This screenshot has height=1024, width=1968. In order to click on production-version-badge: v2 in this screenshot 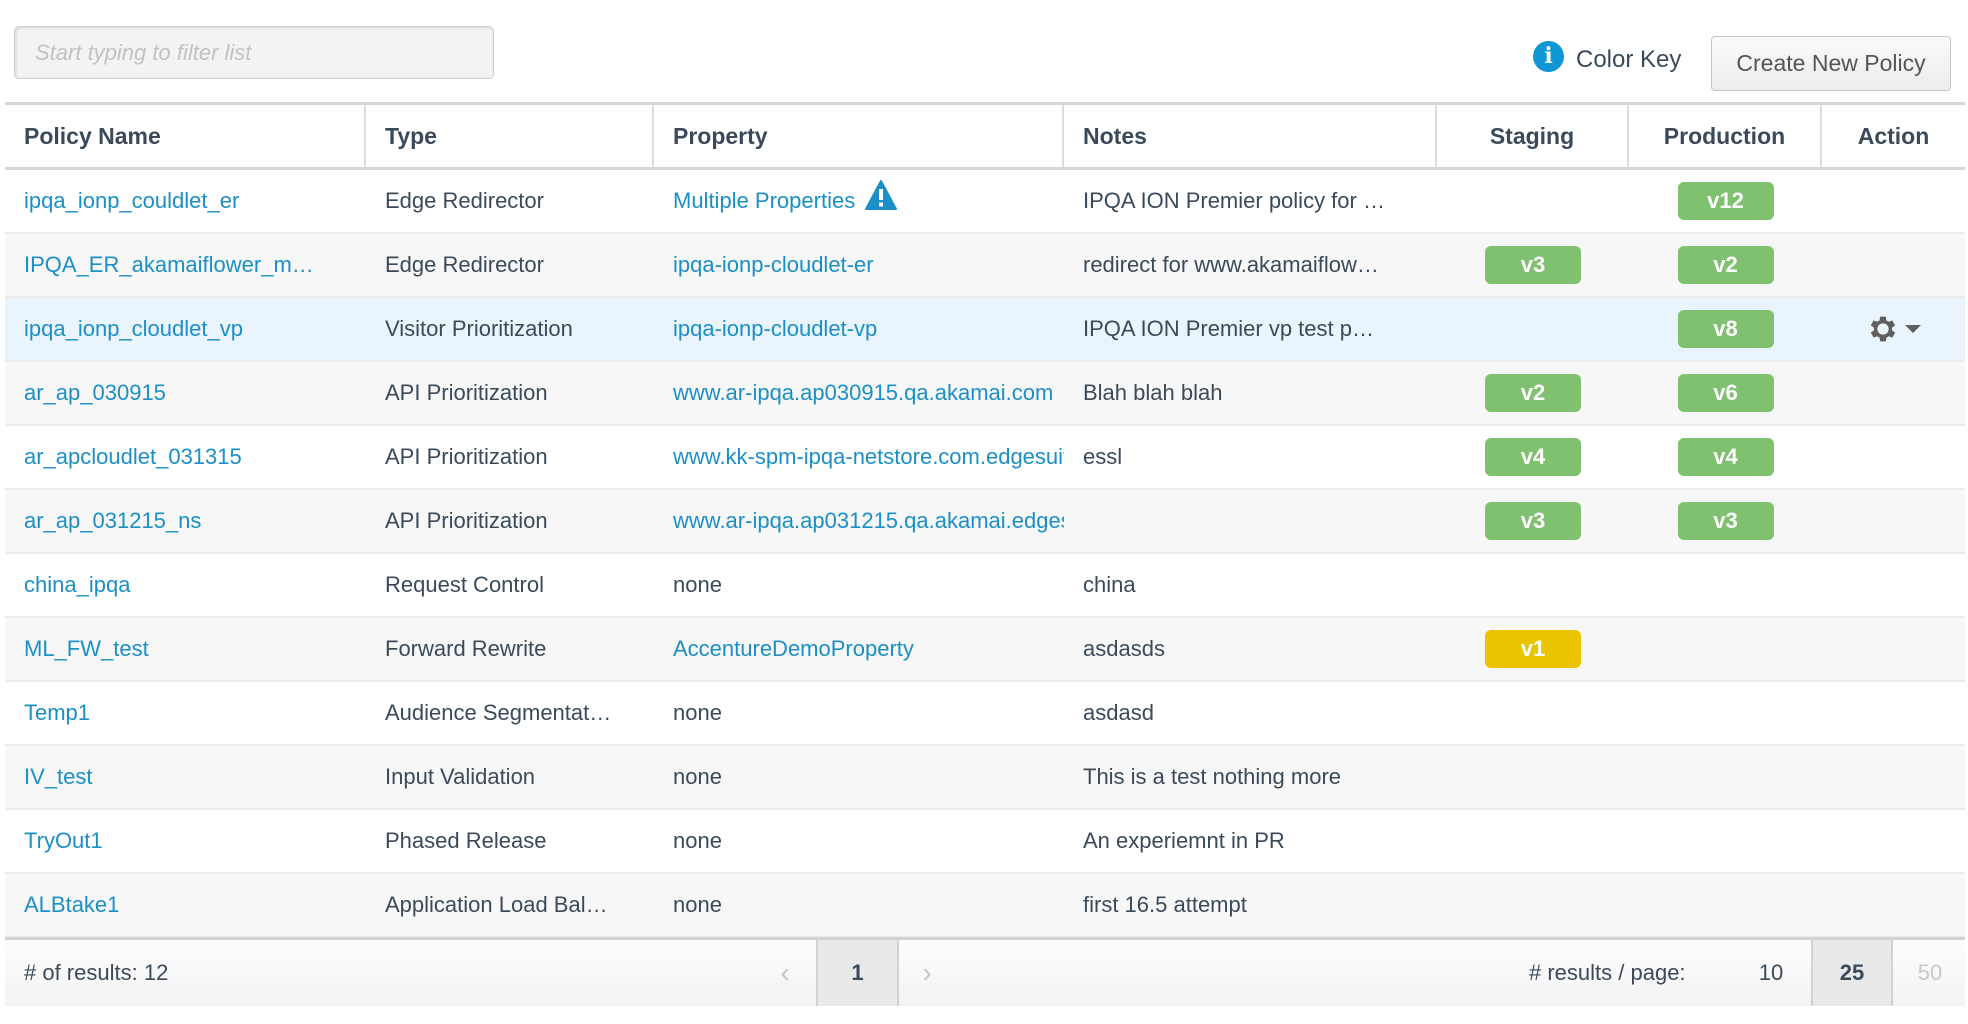, I will do `click(1725, 265)`.